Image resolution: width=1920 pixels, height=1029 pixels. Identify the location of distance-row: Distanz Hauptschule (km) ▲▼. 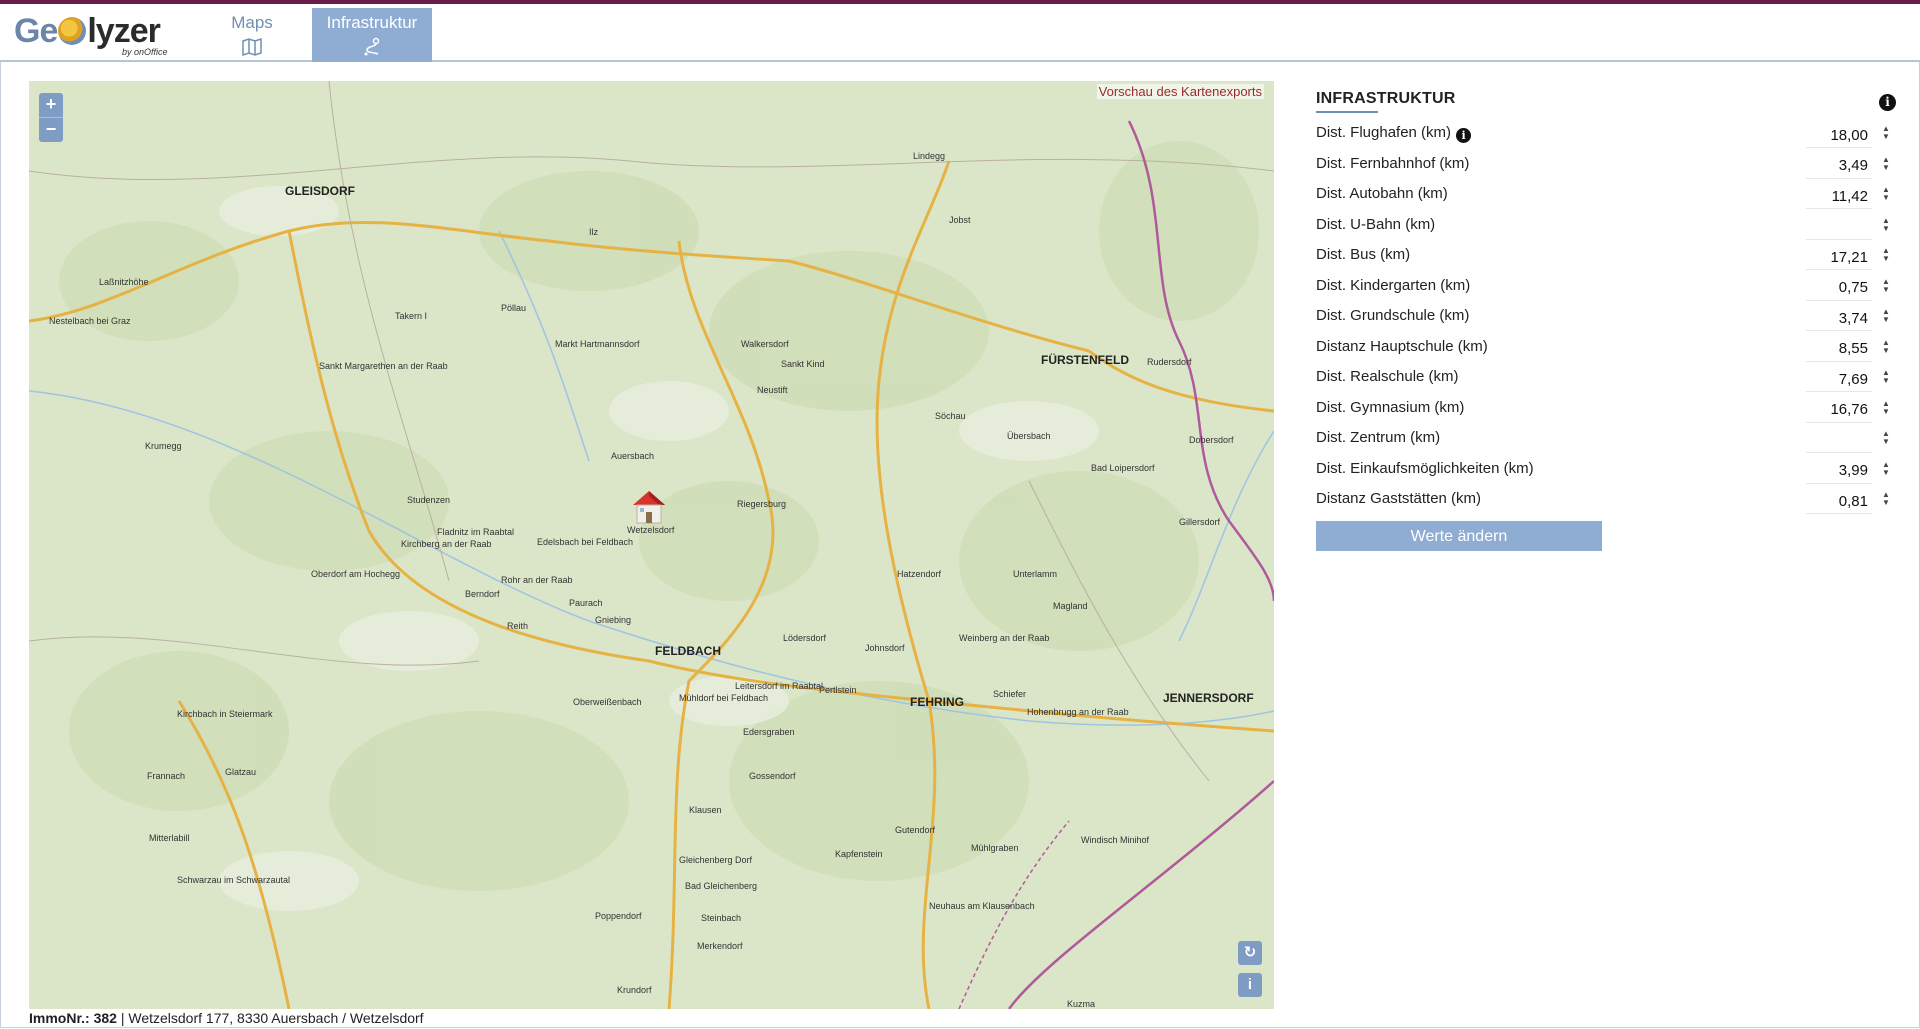
(1606, 348).